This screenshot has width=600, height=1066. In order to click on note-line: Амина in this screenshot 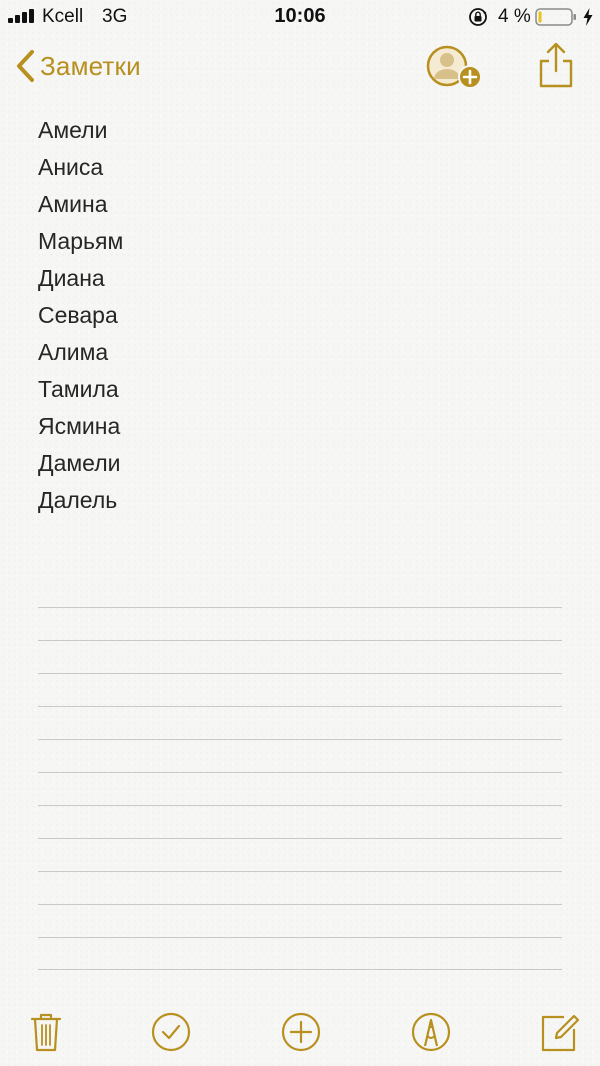, I will do `click(73, 204)`.